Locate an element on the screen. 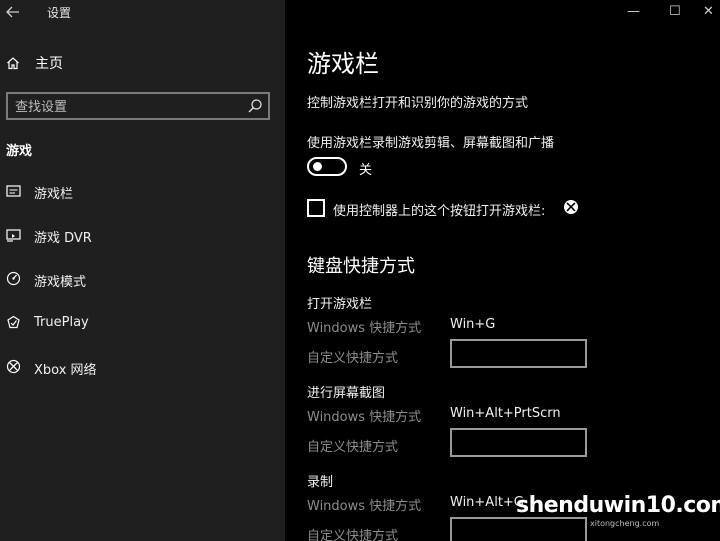 The width and height of the screenshot is (720, 541). game-bar-icon is located at coordinates (13, 192).